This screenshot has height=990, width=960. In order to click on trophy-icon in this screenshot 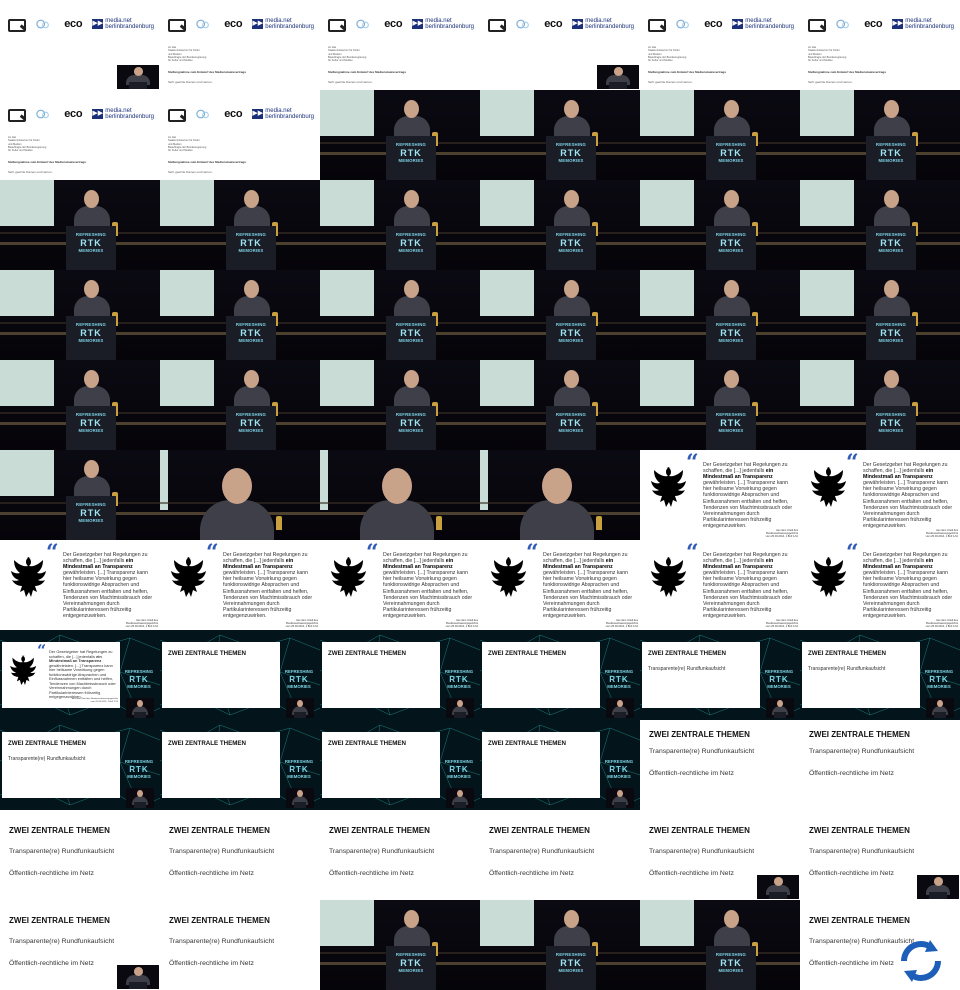, I will do `click(599, 523)`.